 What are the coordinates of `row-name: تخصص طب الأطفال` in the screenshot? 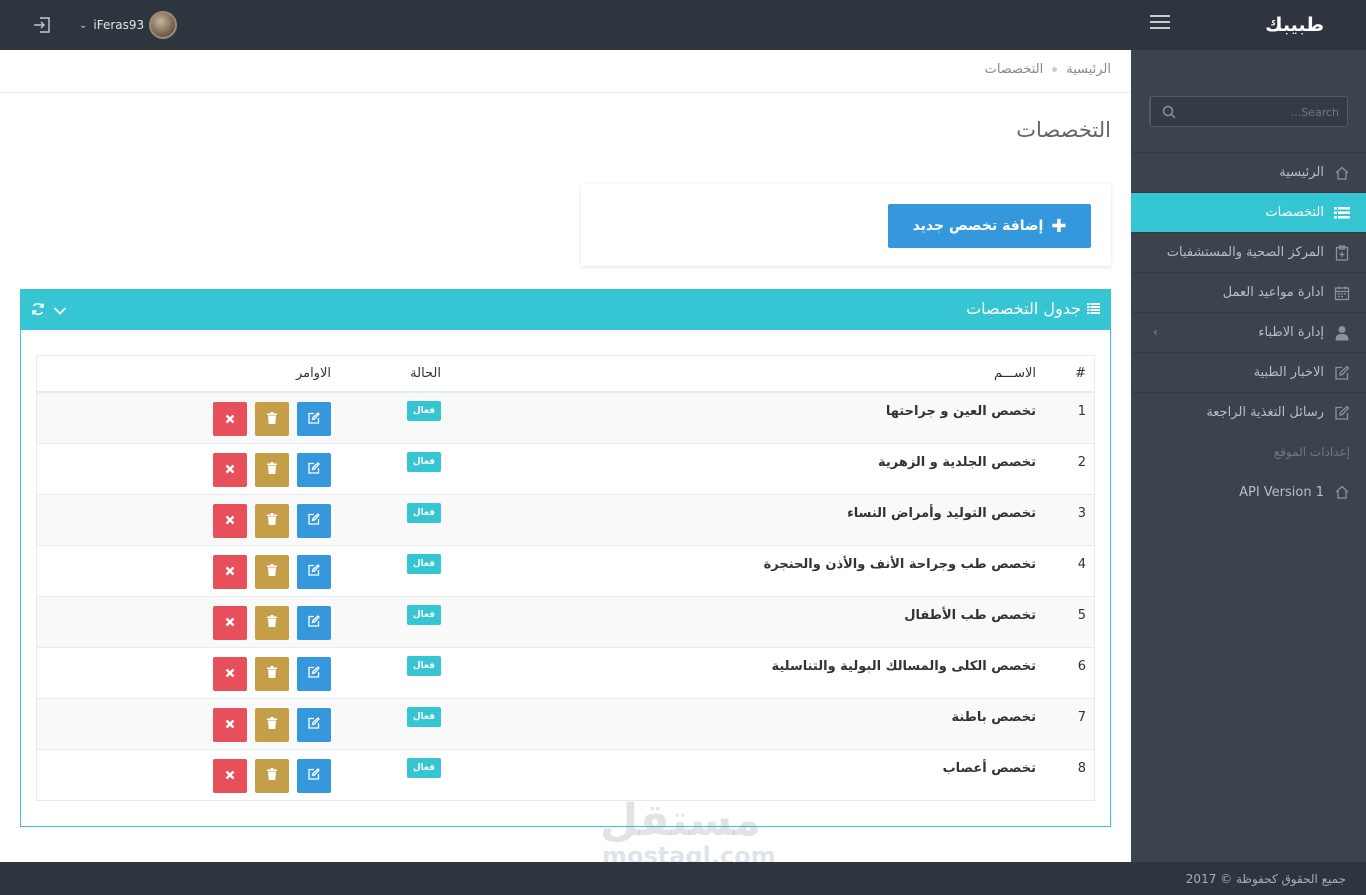 It's located at (746, 621).